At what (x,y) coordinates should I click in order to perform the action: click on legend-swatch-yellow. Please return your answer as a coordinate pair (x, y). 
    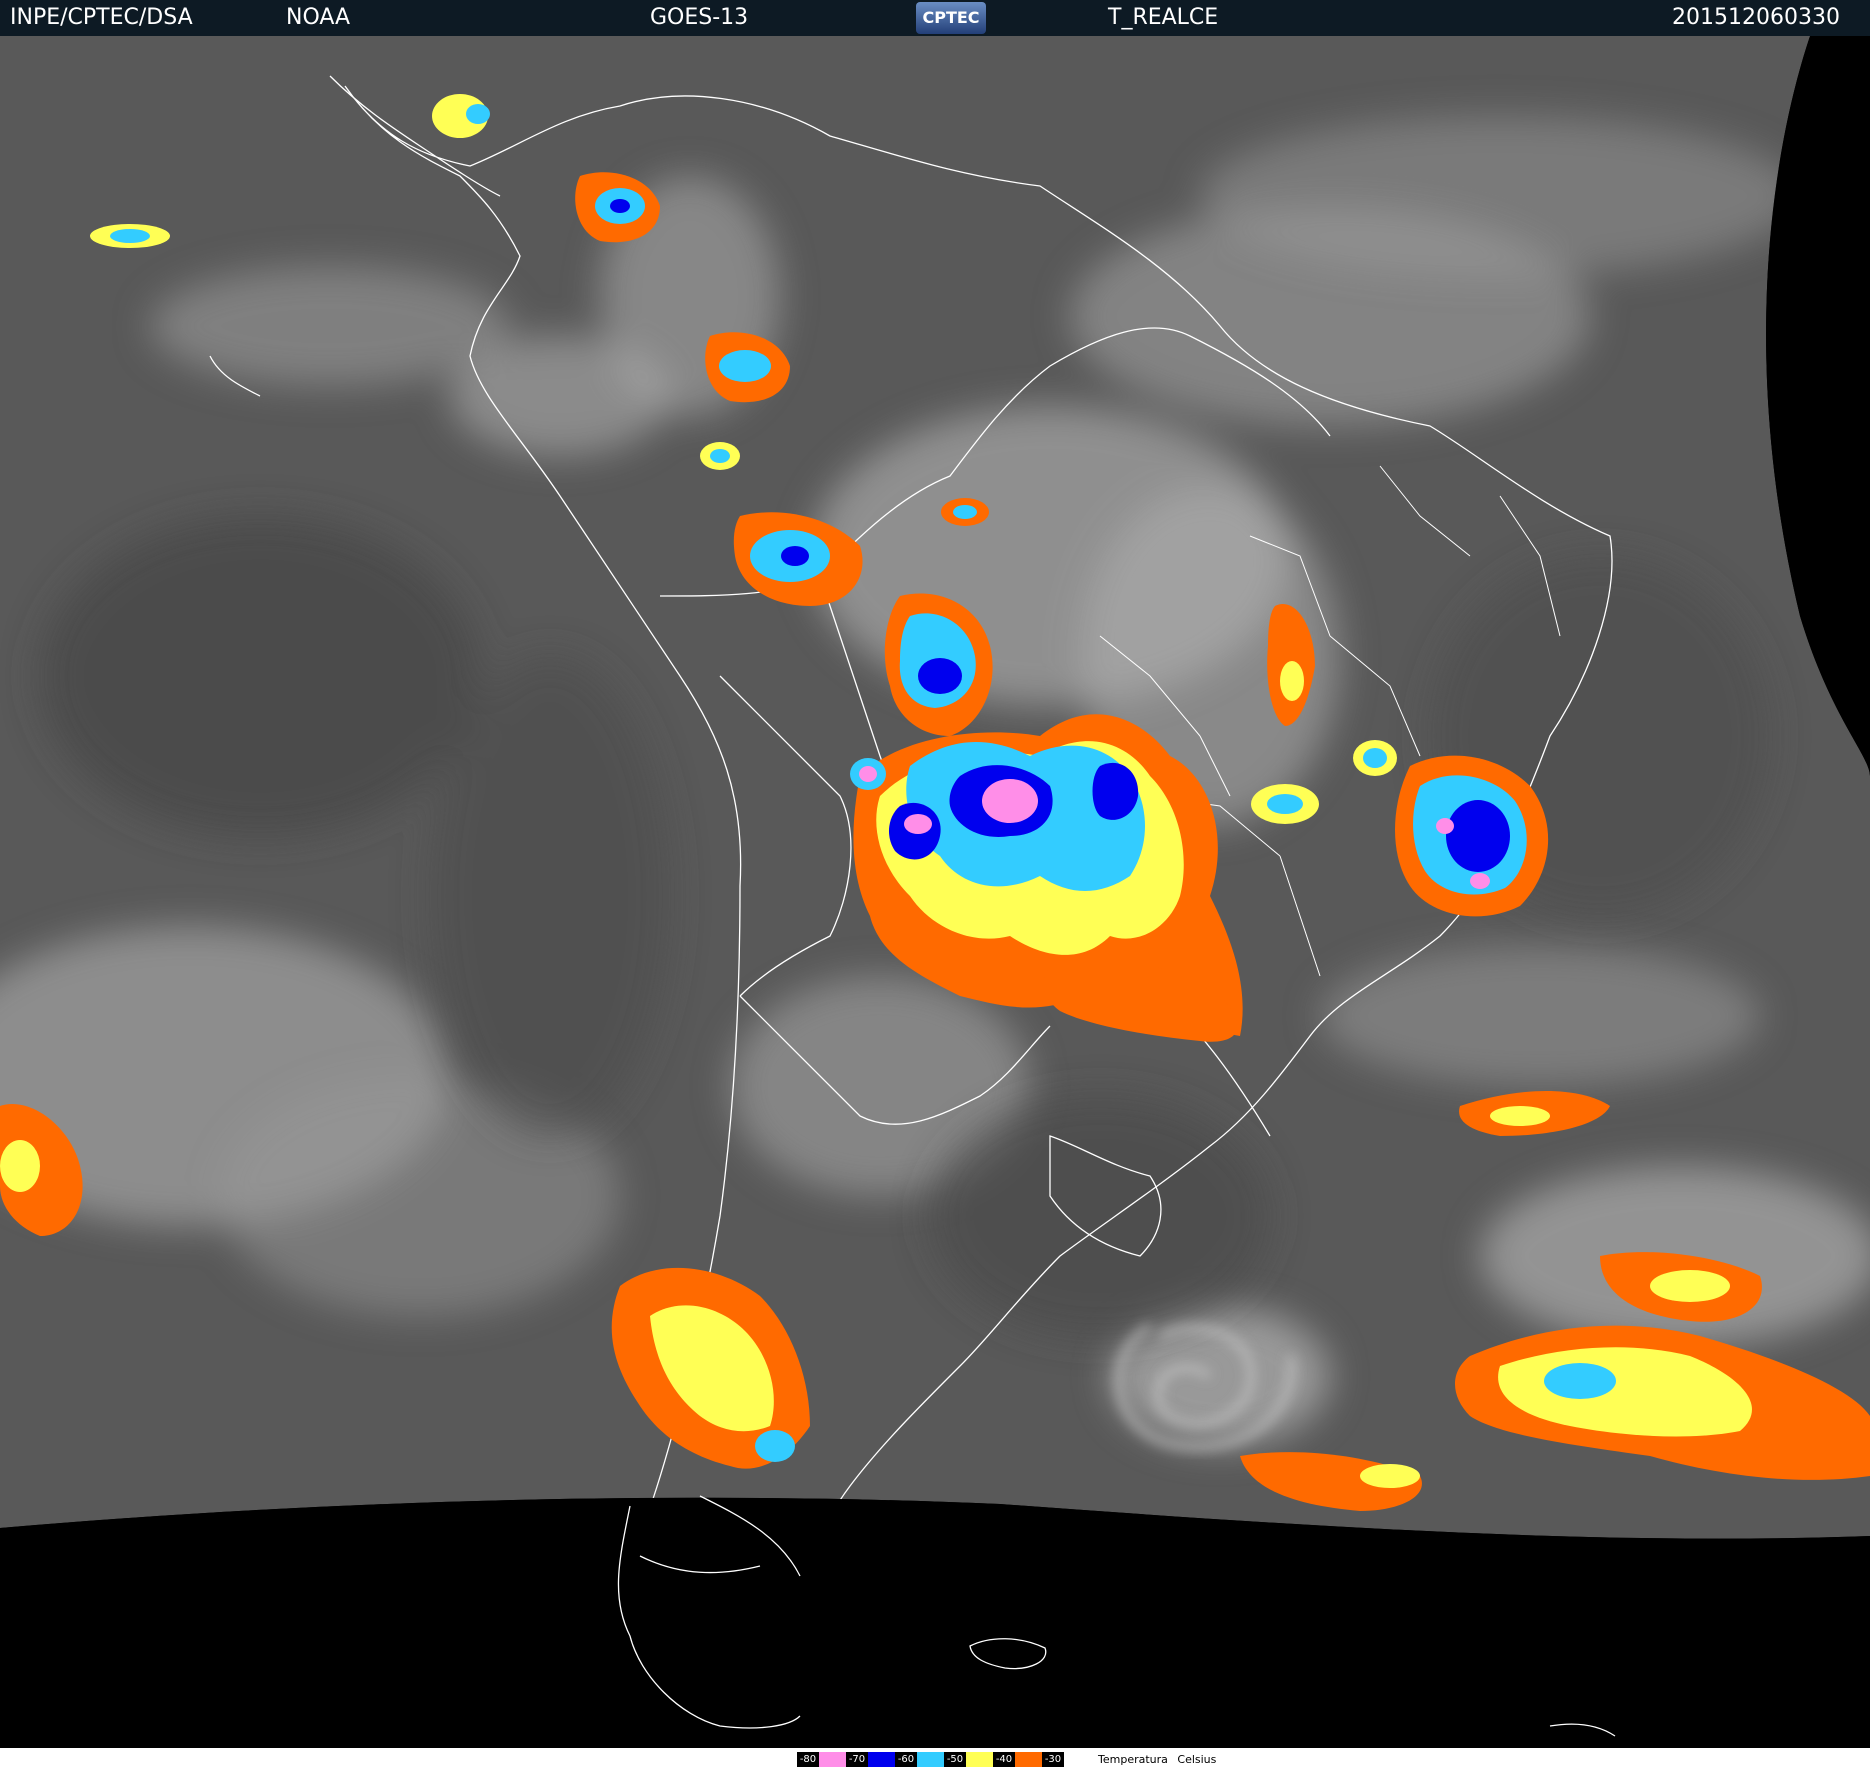
    Looking at the image, I should click on (979, 1759).